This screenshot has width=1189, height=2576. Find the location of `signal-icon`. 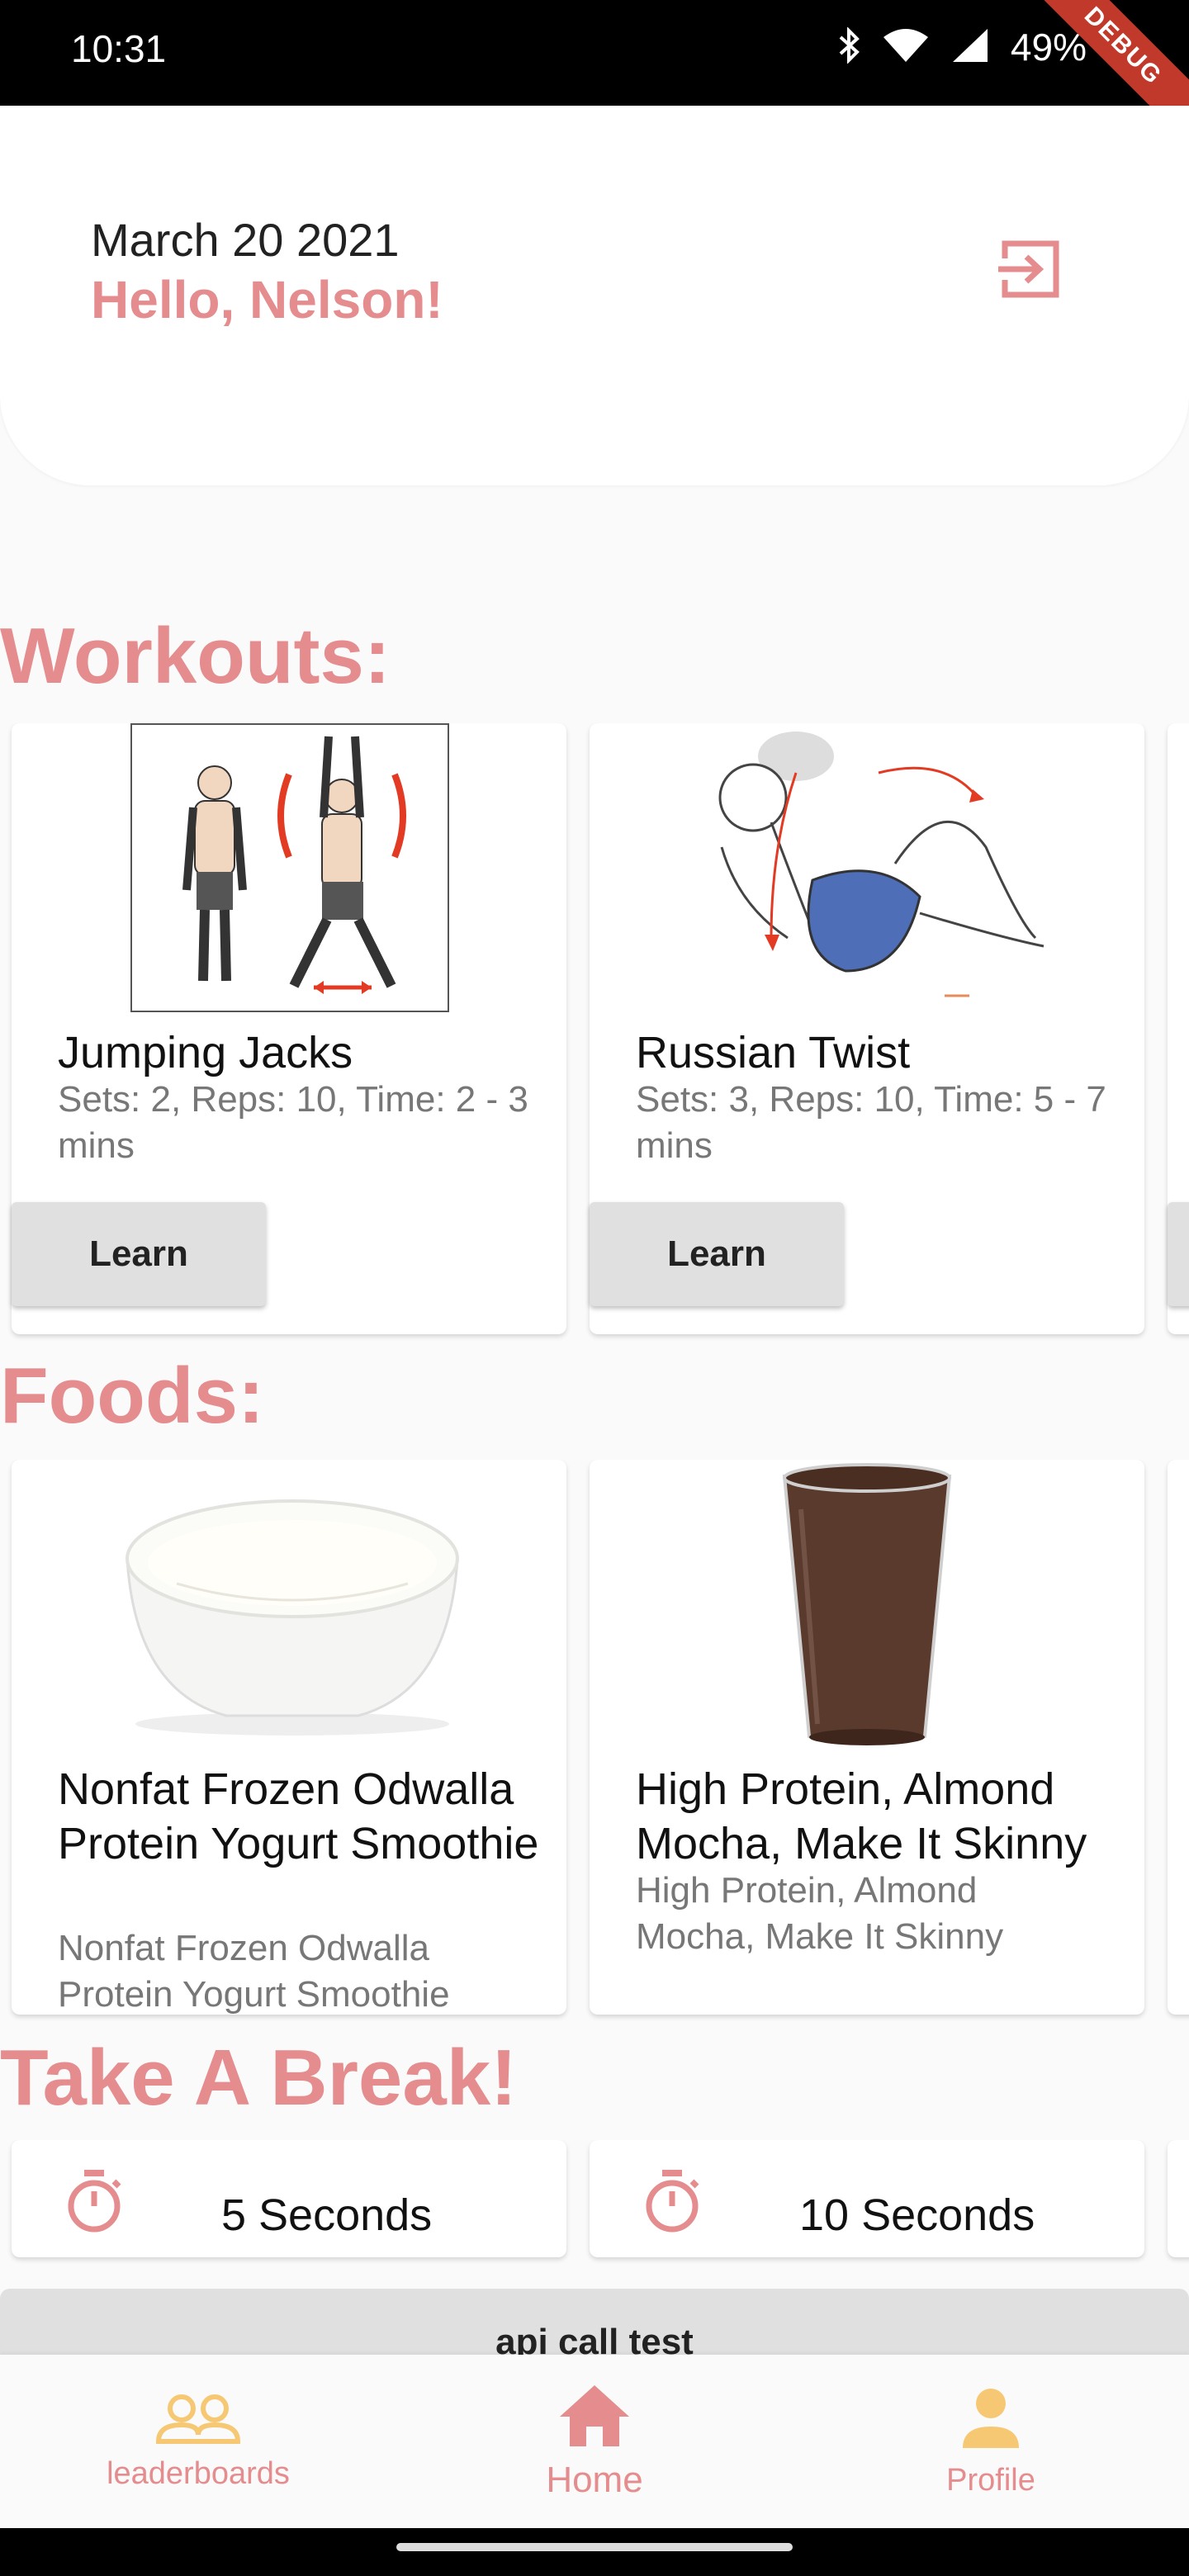

signal-icon is located at coordinates (970, 47).